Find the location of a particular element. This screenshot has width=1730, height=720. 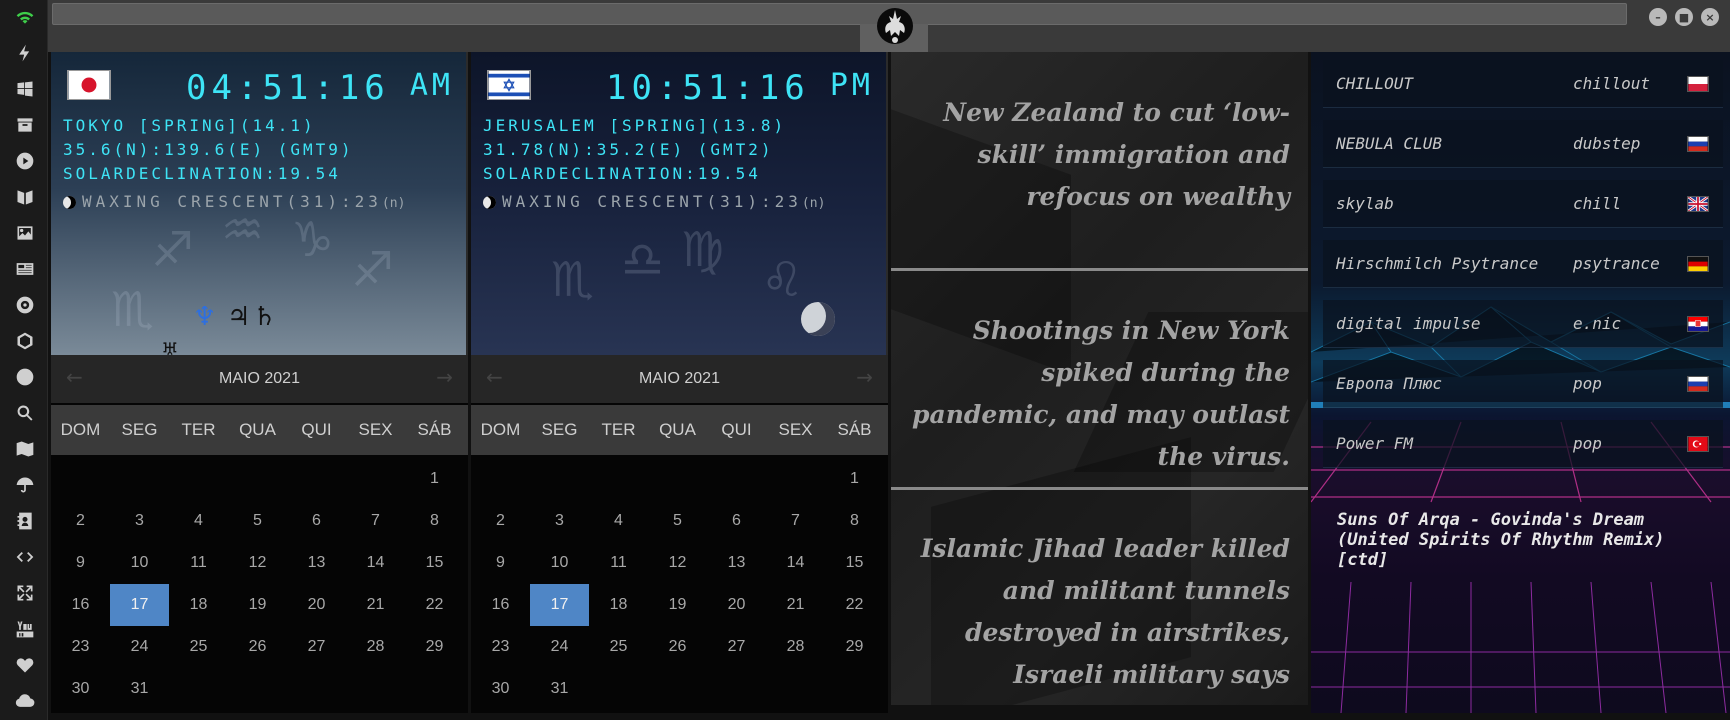

radio-station: Power FM pop is located at coordinates (1523, 444).